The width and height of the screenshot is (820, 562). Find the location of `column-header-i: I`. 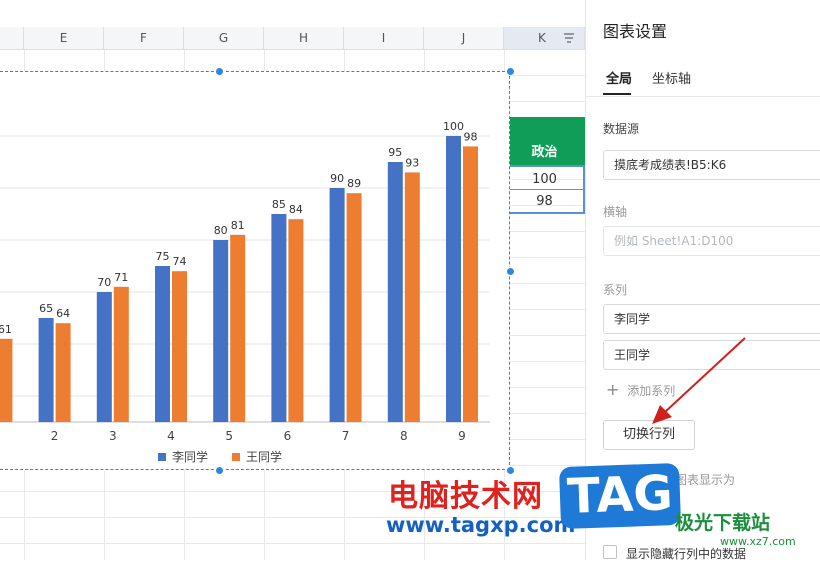

column-header-i: I is located at coordinates (384, 38).